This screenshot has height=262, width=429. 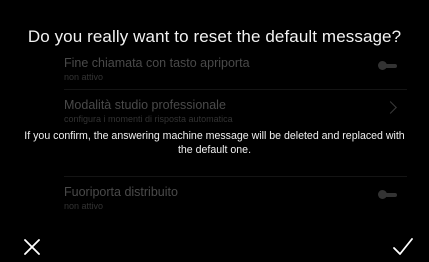 I want to click on check-icon, so click(x=403, y=246).